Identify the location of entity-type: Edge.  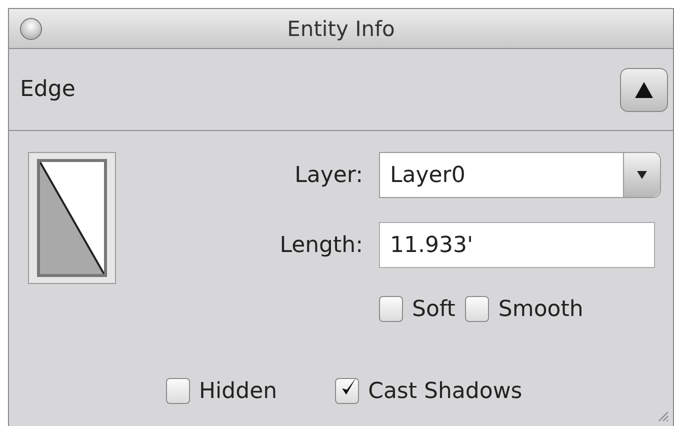
(48, 89).